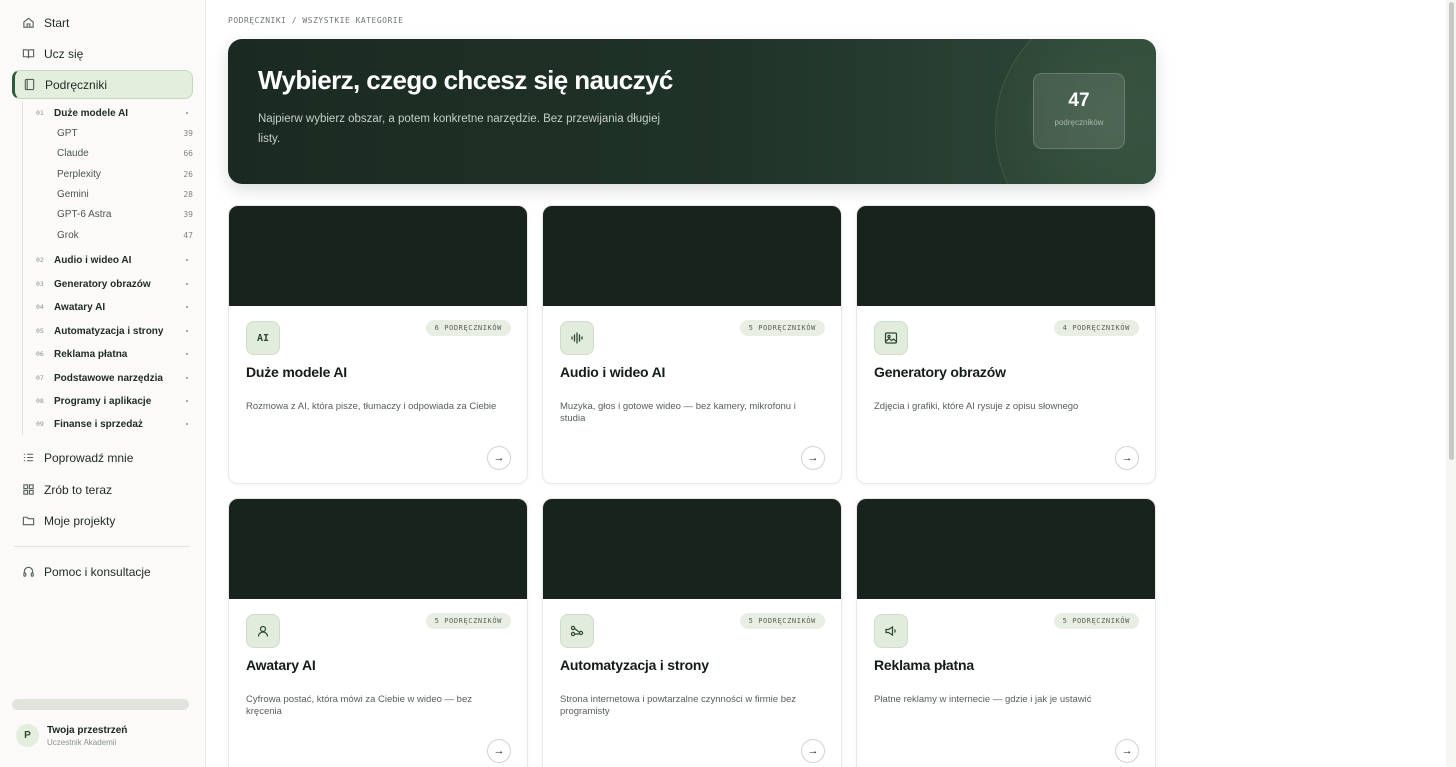  What do you see at coordinates (188, 235) in the screenshot?
I see `subitem-count: 47` at bounding box center [188, 235].